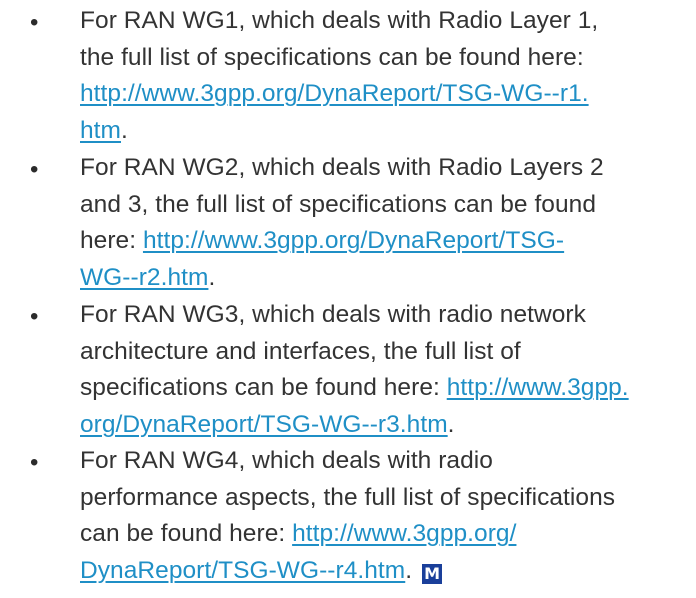  I want to click on item-text-prefix: can be found here:, so click(186, 533).